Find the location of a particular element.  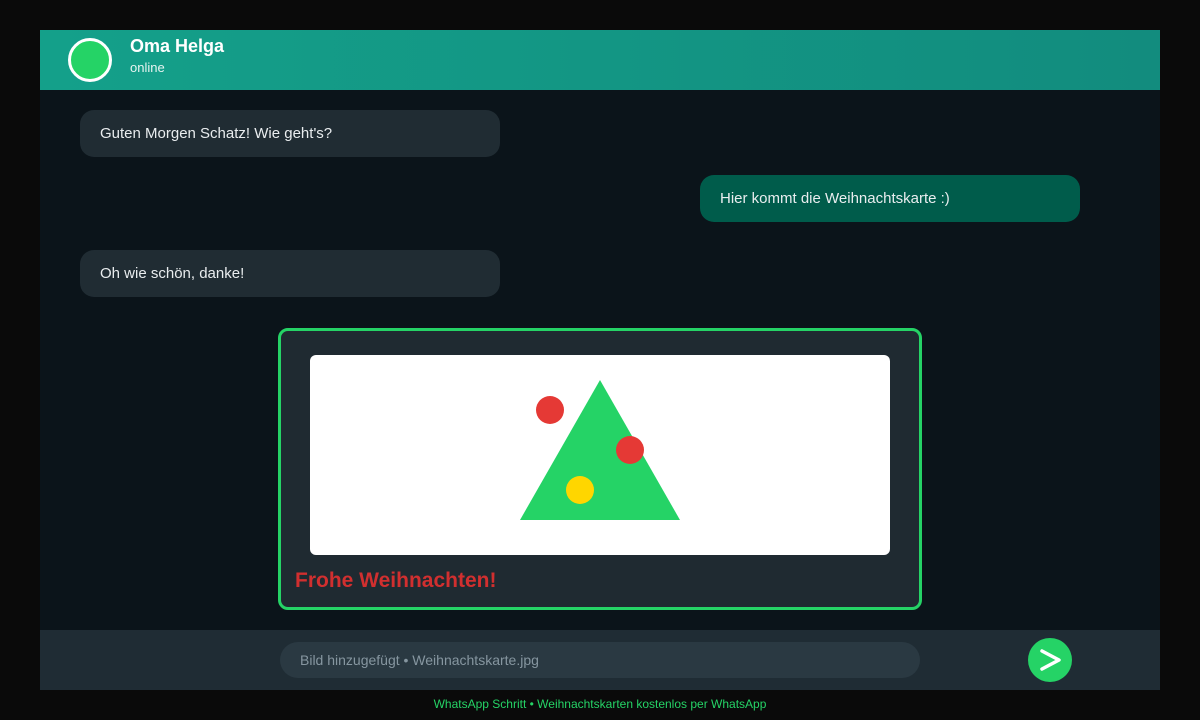

send-icon is located at coordinates (1050, 660).